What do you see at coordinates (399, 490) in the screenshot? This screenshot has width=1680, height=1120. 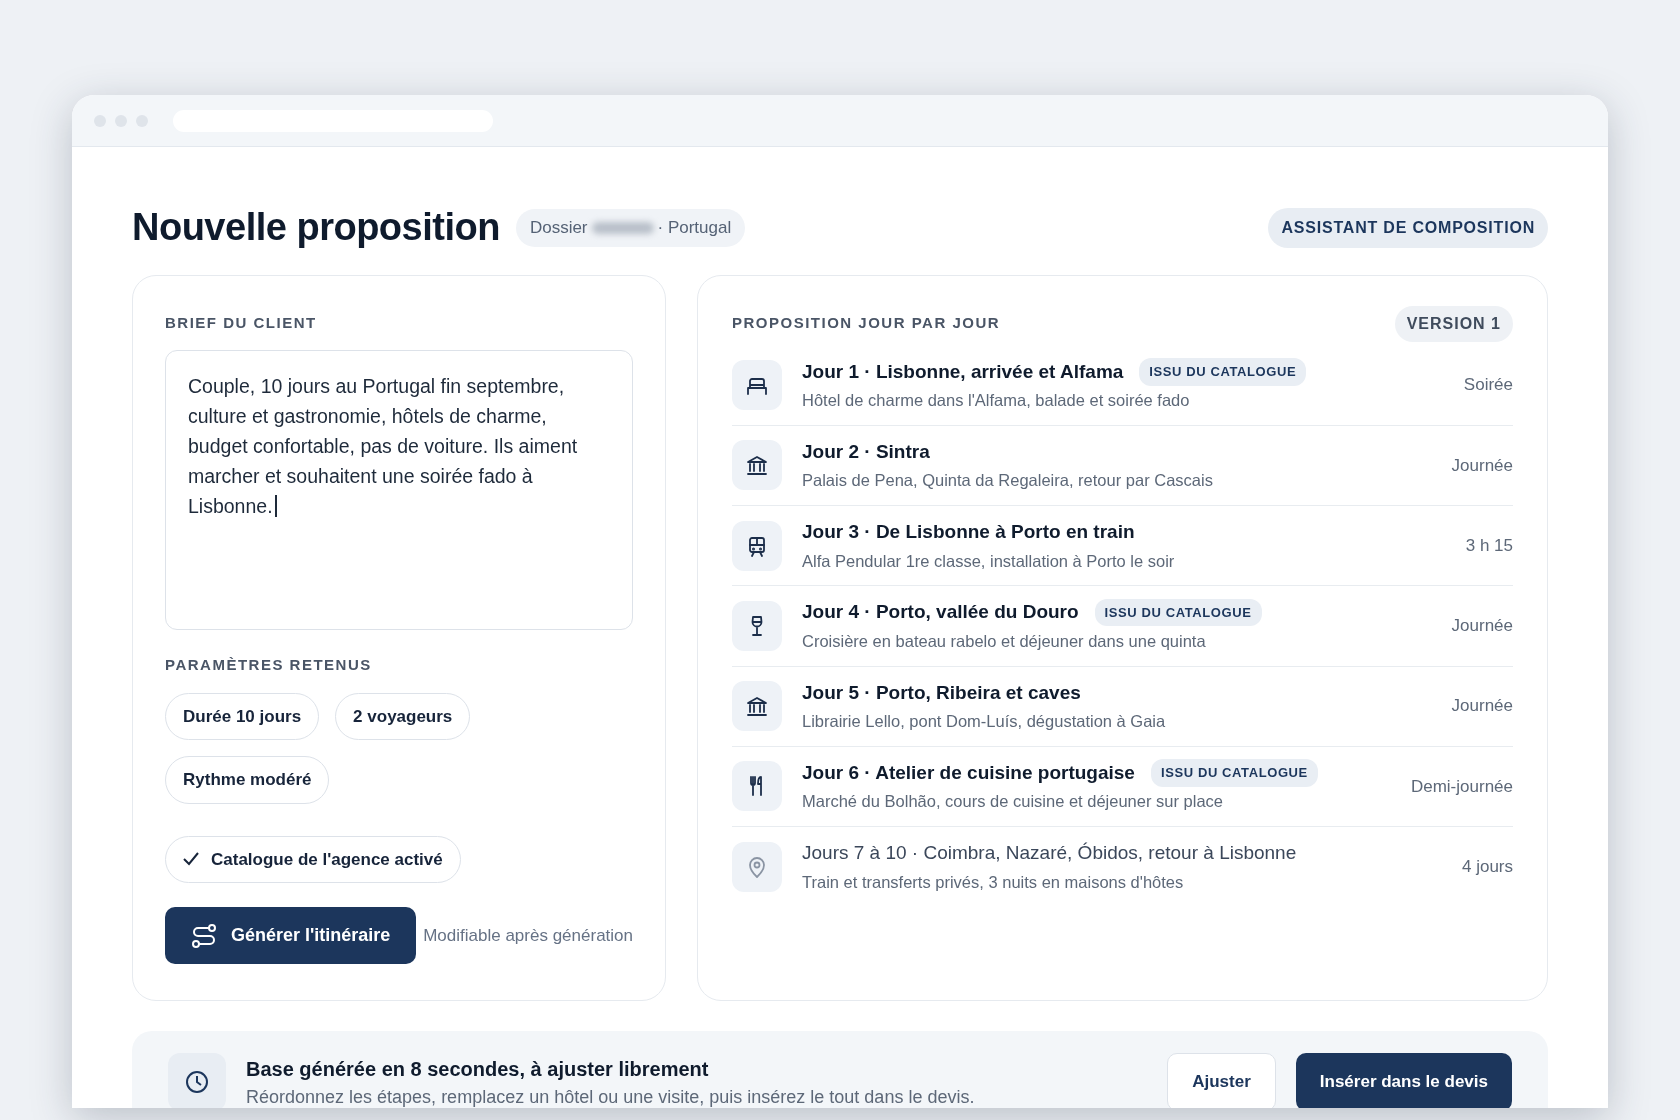 I see `brief-field: Couple, 10 jours au Portugal fin septembre, culture et gastronomie, hôtels de charme, budget confortable, pas de voiture. Ils aiment marcher et souhaitent une soirée fado à Lisbonne.` at bounding box center [399, 490].